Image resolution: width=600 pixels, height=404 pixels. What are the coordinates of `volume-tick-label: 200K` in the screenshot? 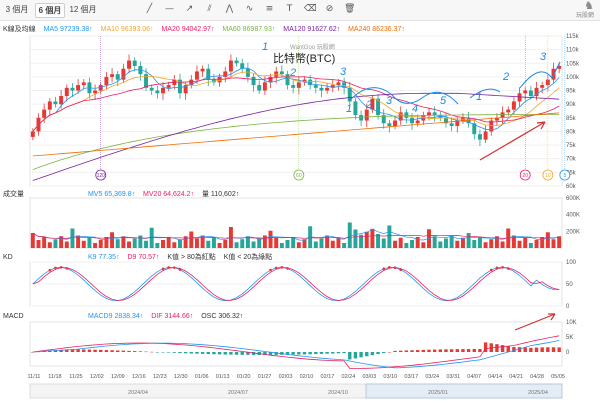 It's located at (573, 232).